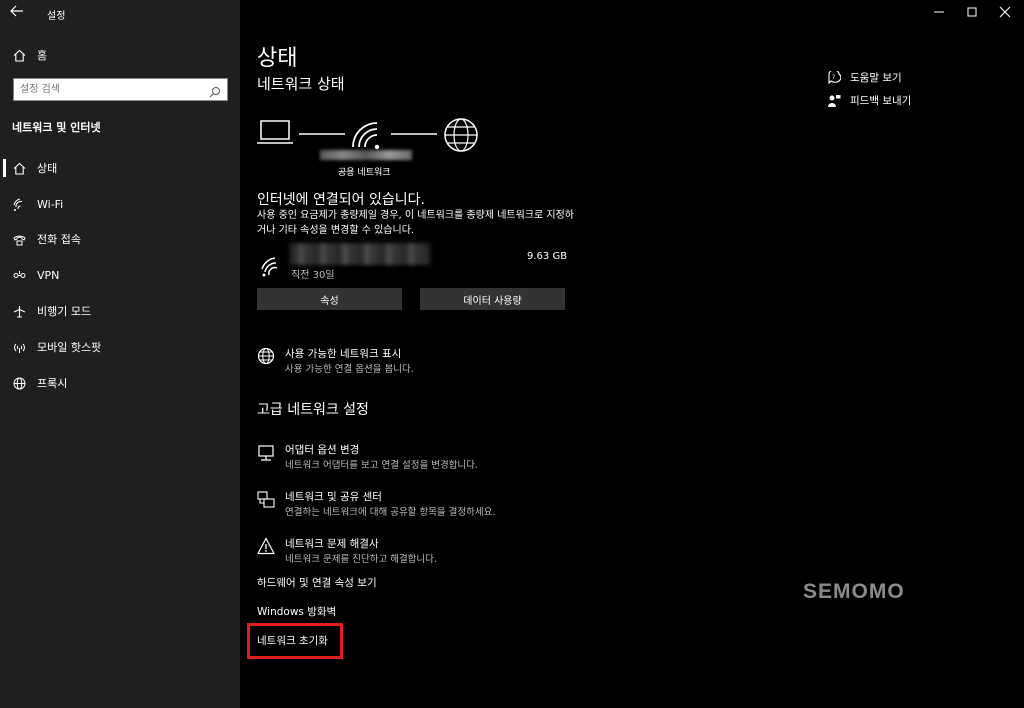 The image size is (1024, 708). What do you see at coordinates (492, 299) in the screenshot?
I see `data-usage-button: 데이터 사용량` at bounding box center [492, 299].